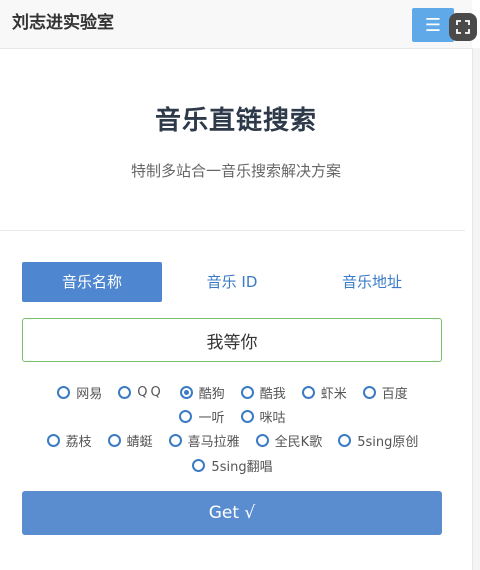 This screenshot has height=570, width=480. I want to click on site-brand: 刘志进实验室, so click(63, 23).